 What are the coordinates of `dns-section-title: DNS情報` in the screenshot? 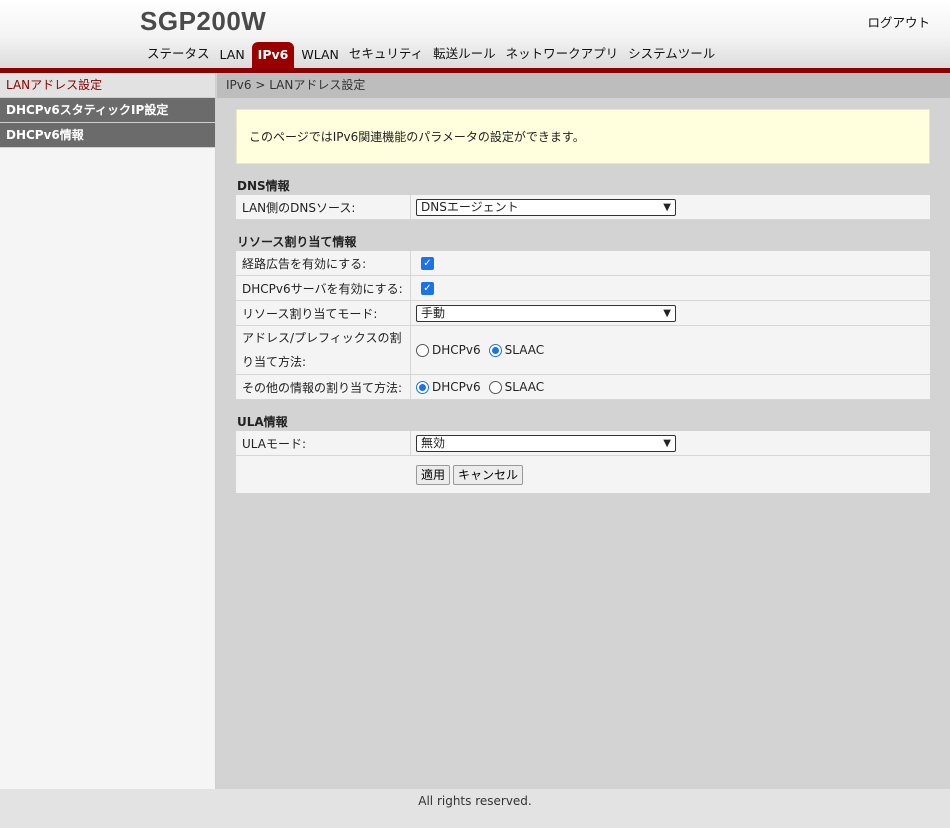 It's located at (263, 186).